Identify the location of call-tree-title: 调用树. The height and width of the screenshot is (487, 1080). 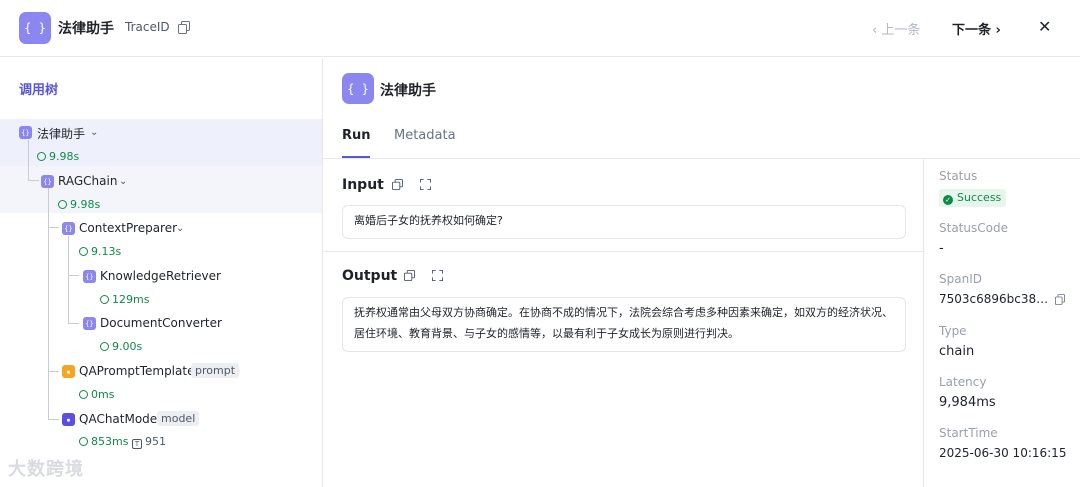
(39, 90).